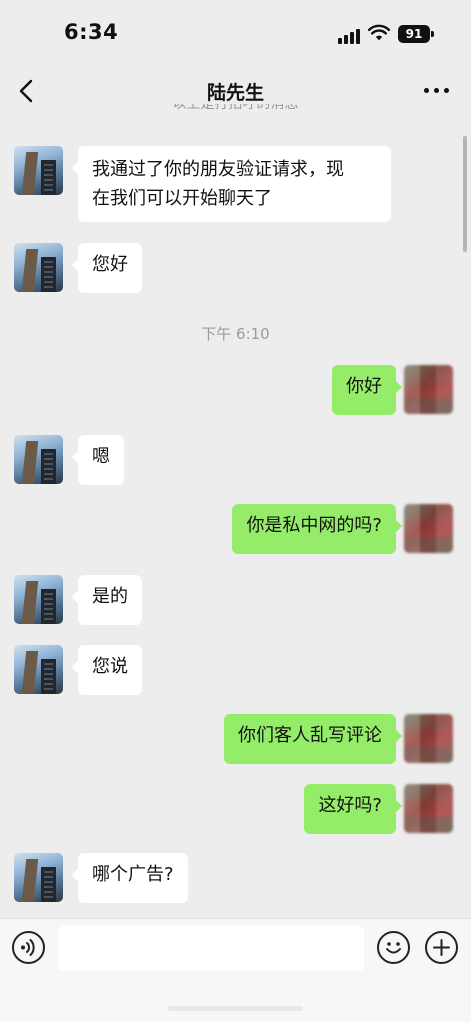 The width and height of the screenshot is (471, 1022). I want to click on emoji-button, so click(393, 947).